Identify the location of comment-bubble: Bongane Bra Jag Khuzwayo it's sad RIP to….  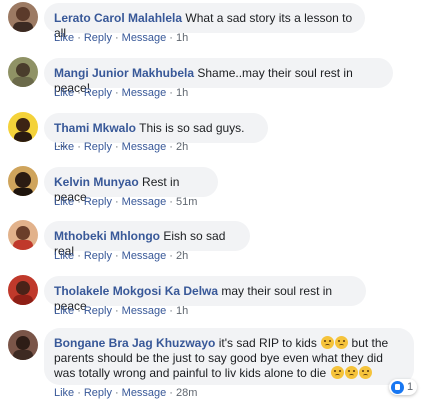
(229, 356).